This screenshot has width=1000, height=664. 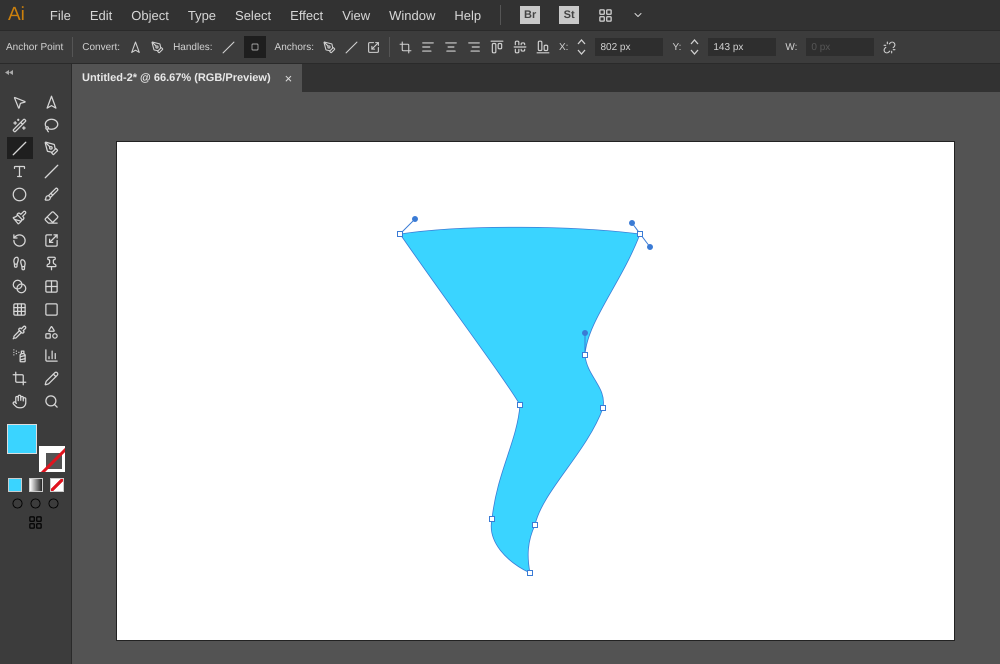 I want to click on stroke-none-swatch, so click(x=51, y=459).